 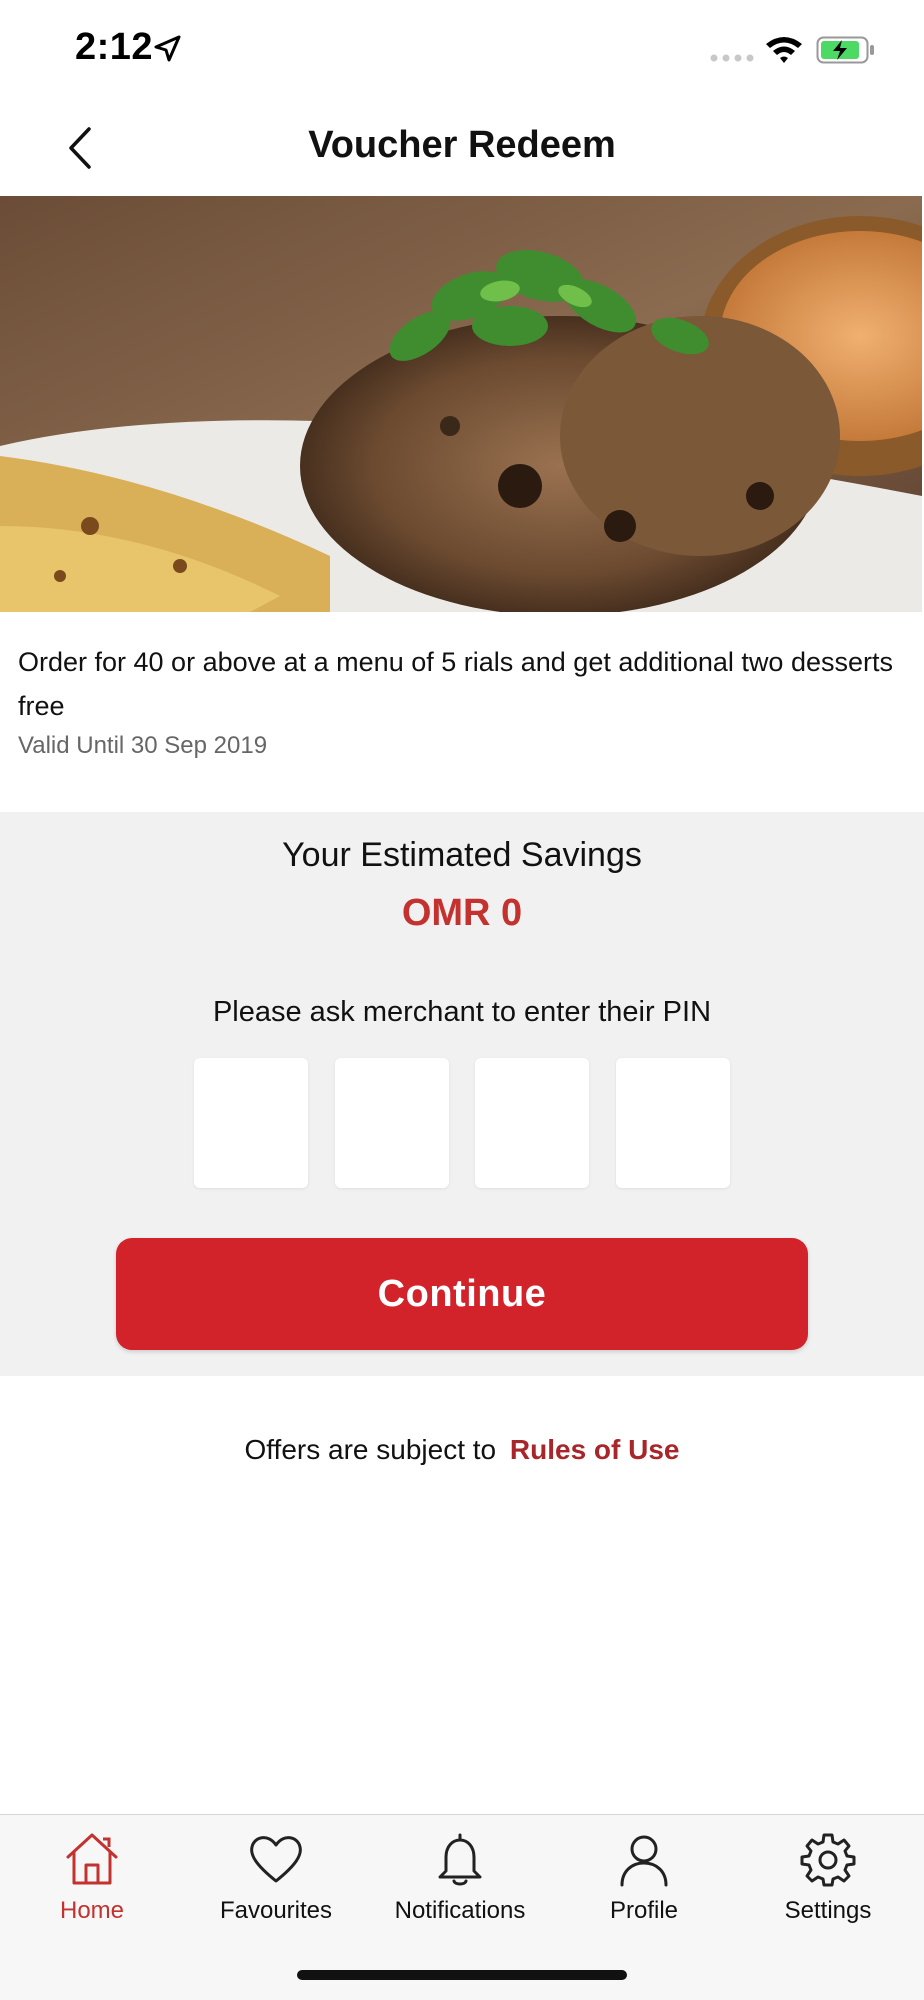 I want to click on tab-label-favourites: Favourites, so click(x=276, y=1910).